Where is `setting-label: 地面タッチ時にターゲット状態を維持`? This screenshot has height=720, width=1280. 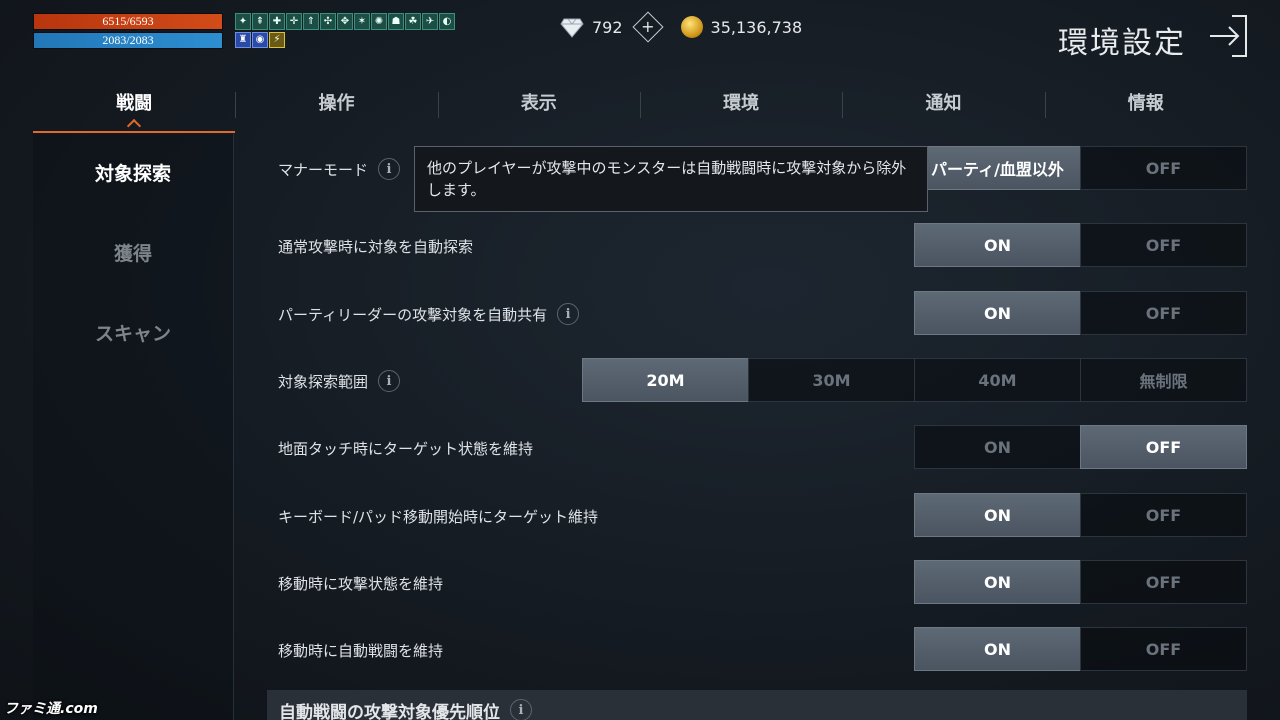
setting-label: 地面タッチ時にターゲット状態を維持 is located at coordinates (406, 448).